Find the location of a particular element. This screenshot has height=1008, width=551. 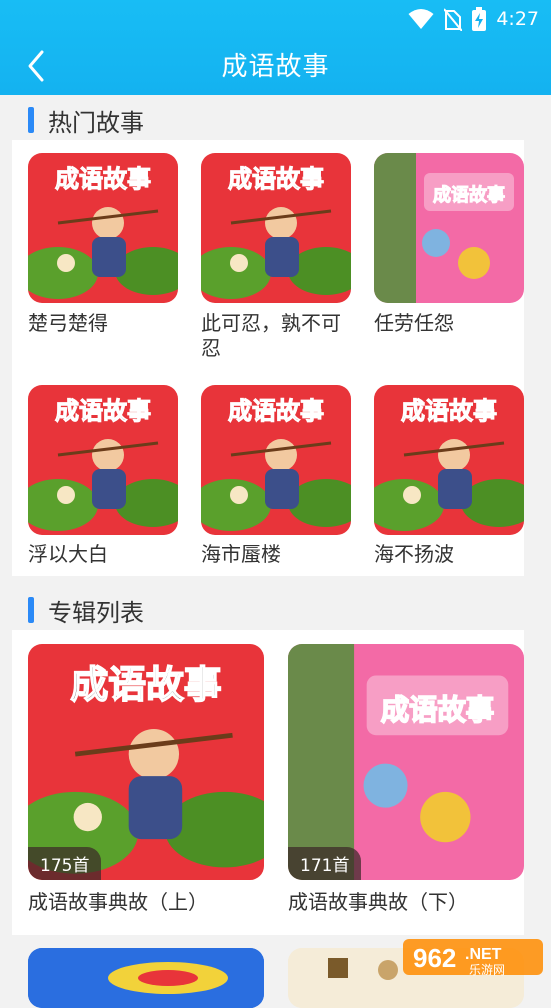

pink-cover: 成语故事 is located at coordinates (449, 228).